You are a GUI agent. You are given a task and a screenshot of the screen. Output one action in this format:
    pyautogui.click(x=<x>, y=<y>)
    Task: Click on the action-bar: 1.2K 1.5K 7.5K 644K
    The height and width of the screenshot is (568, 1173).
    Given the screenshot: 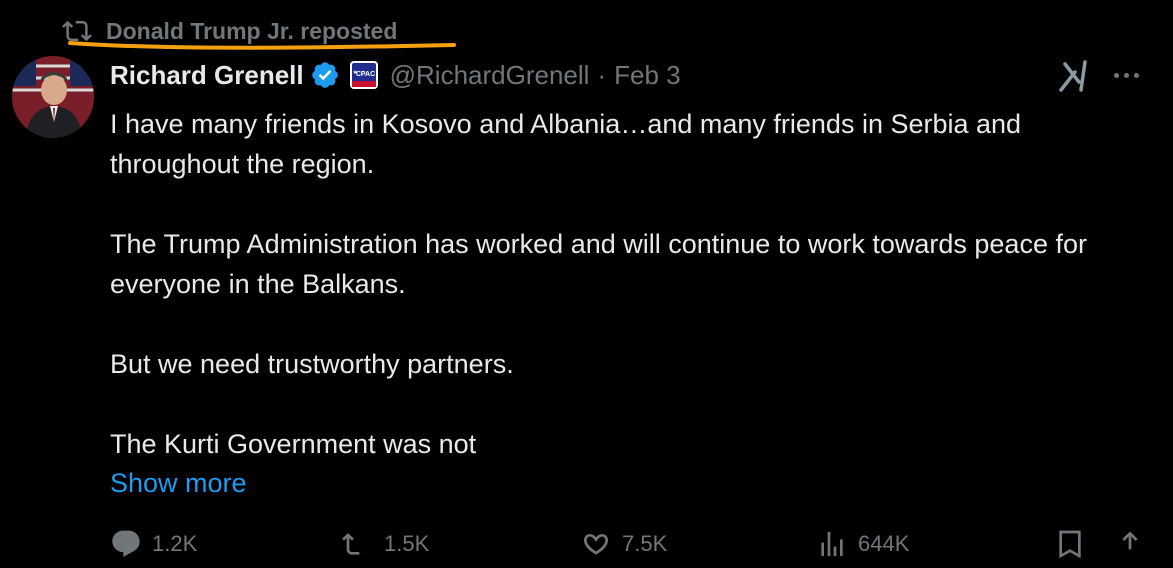 What is the action you would take?
    pyautogui.click(x=630, y=548)
    